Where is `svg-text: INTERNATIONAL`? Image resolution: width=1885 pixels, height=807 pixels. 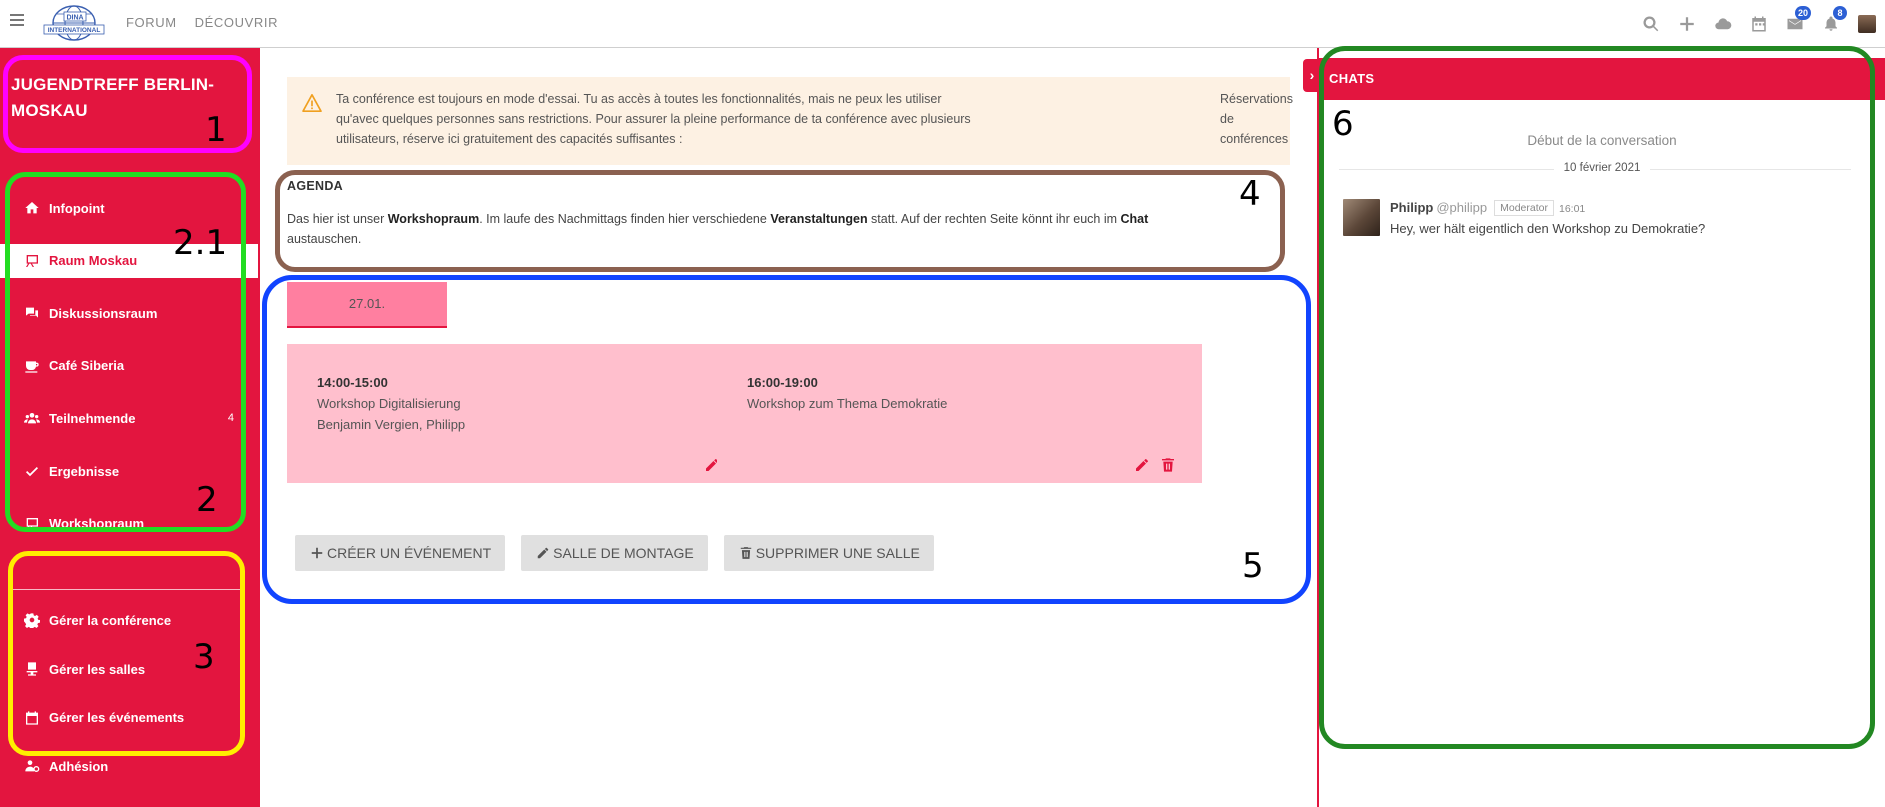
svg-text: INTERNATIONAL is located at coordinates (74, 30).